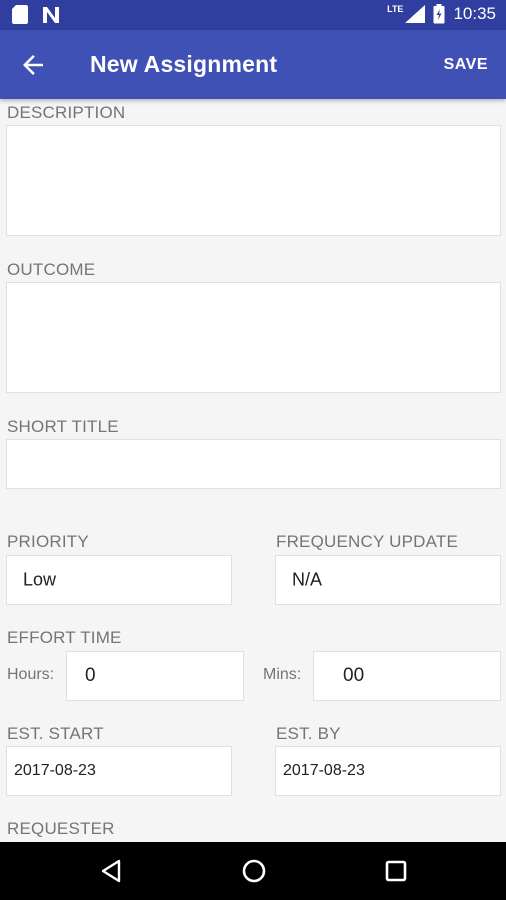  What do you see at coordinates (20, 14) in the screenshot?
I see `sd-card-icon` at bounding box center [20, 14].